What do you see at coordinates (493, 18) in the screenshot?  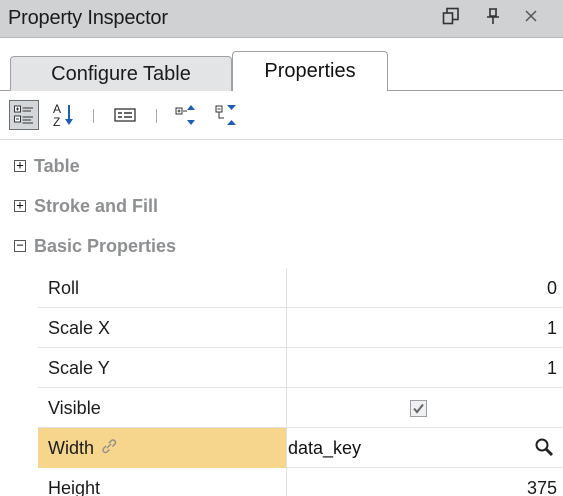 I see `pin-icon` at bounding box center [493, 18].